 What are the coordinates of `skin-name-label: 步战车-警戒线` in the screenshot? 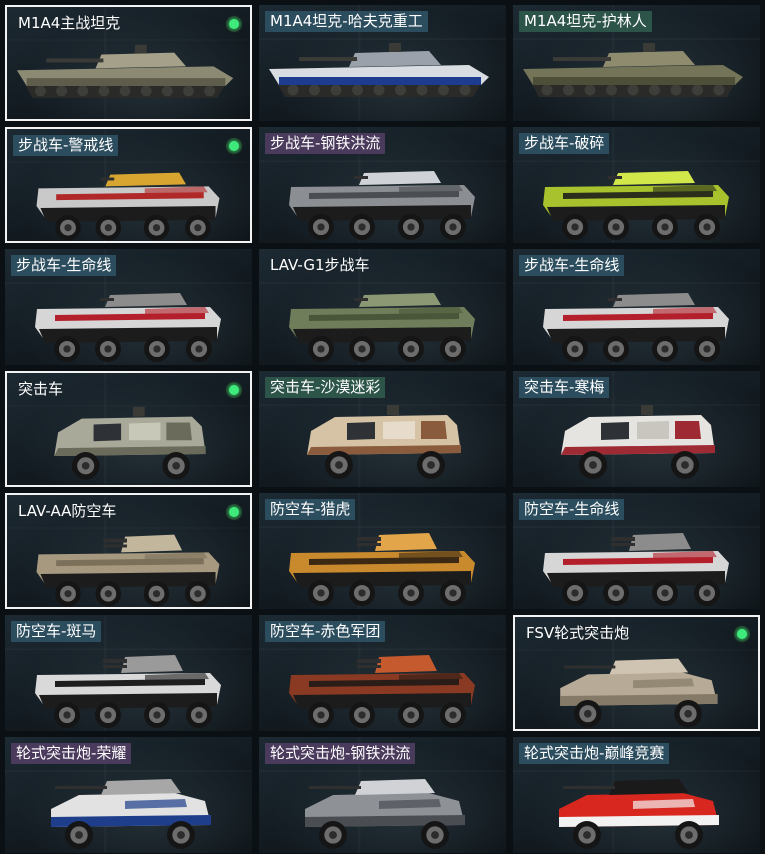 It's located at (66, 145).